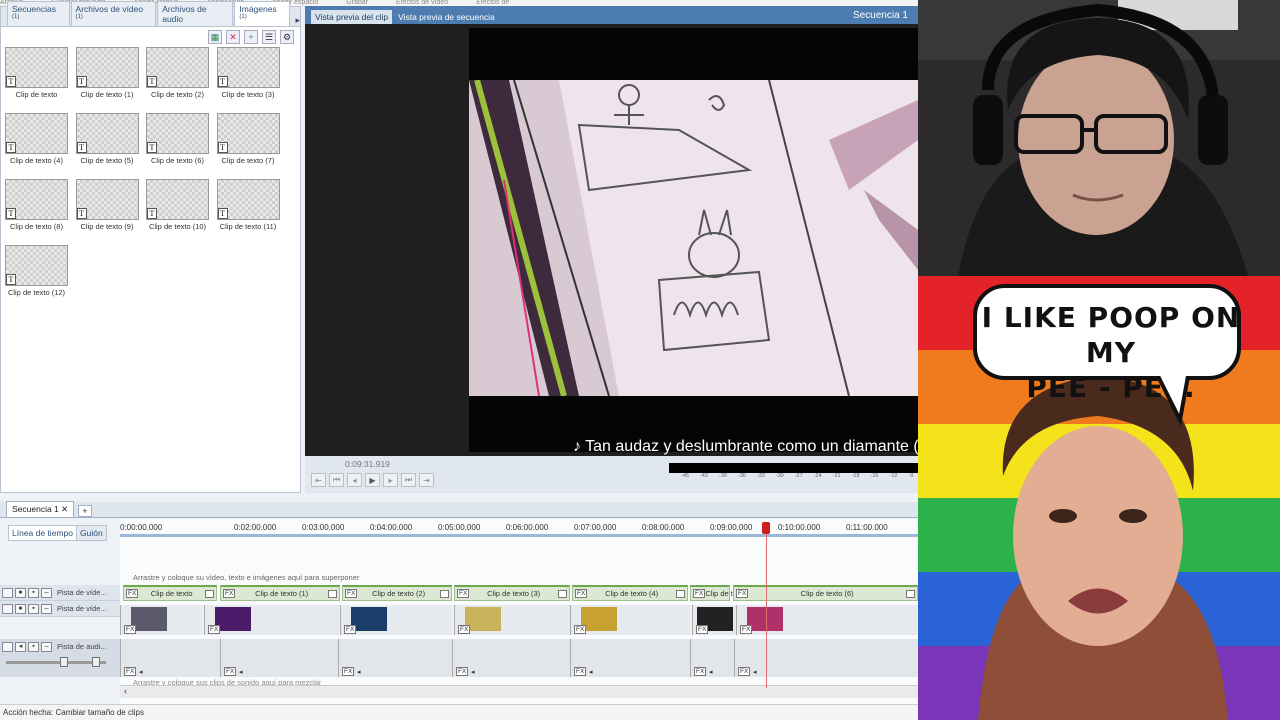 This screenshot has height=720, width=1280. I want to click on timeline-text-clip: FX Clip de texto (6), so click(825, 593).